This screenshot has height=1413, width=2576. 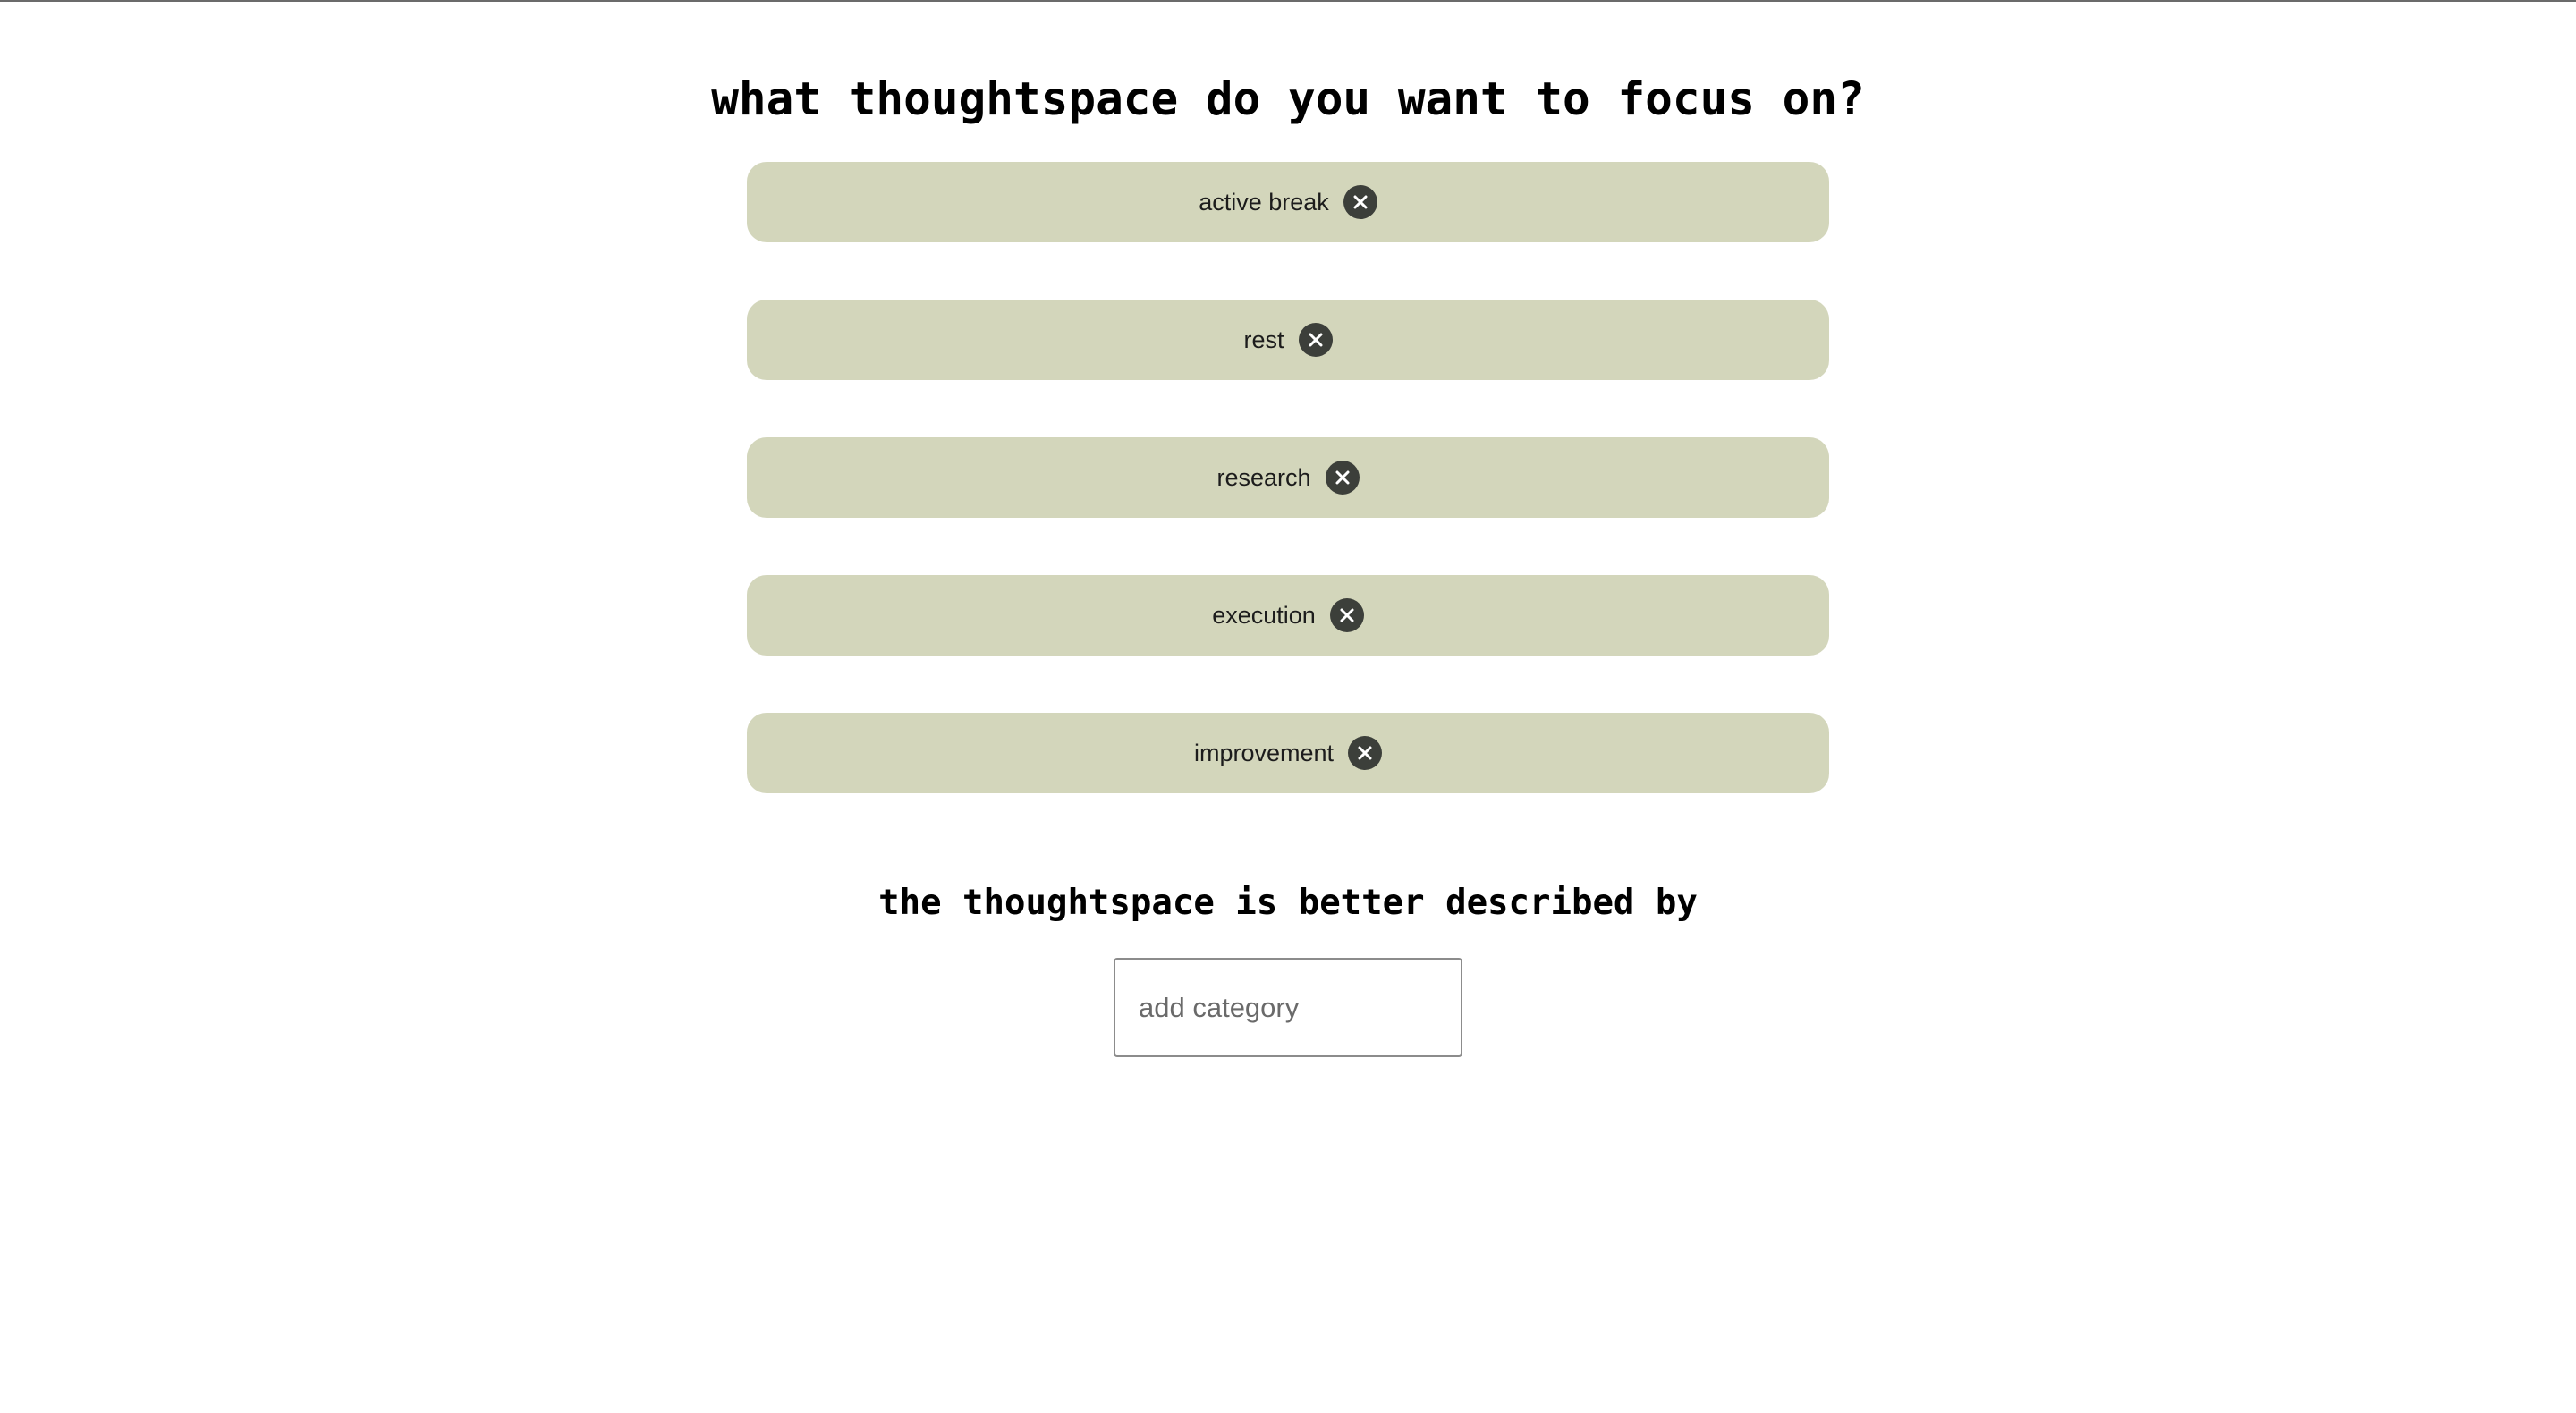 What do you see at coordinates (1263, 477) in the screenshot?
I see `category-label: research` at bounding box center [1263, 477].